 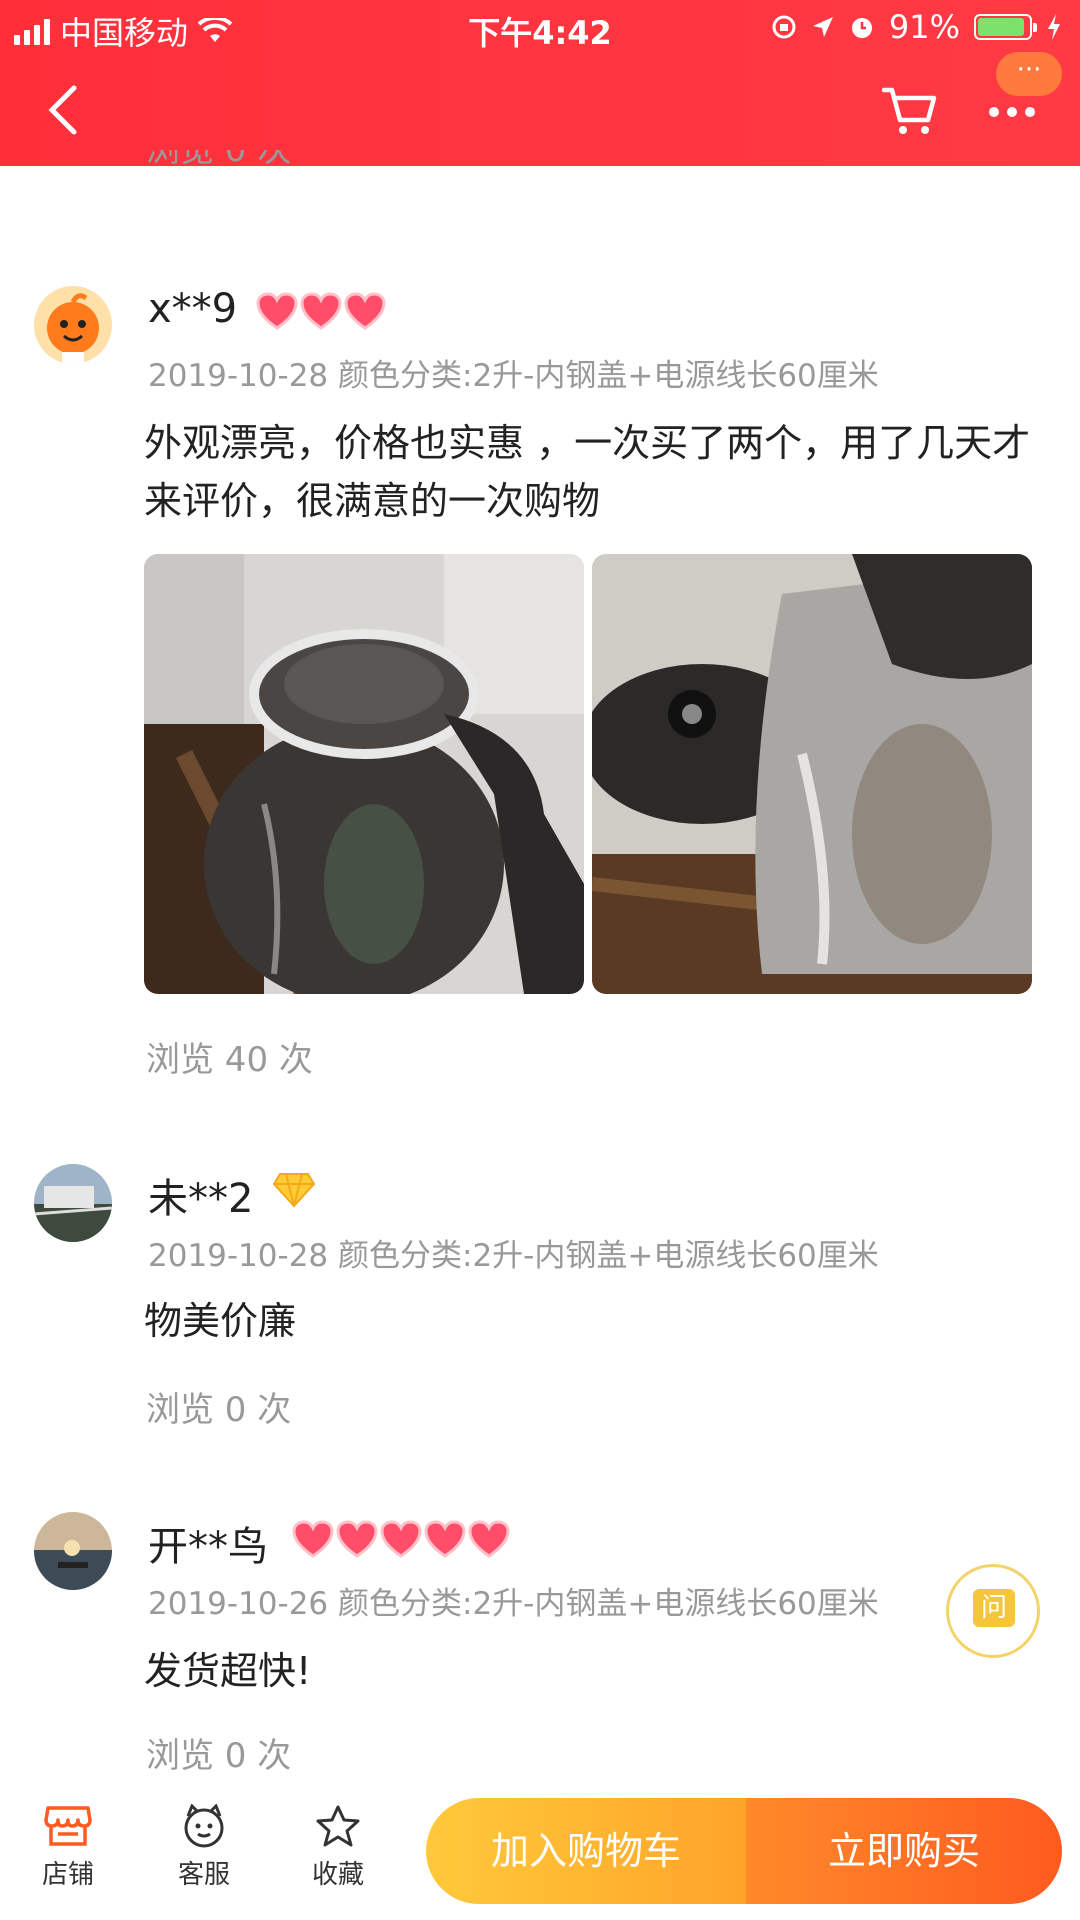 I want to click on bottom-action-bar: 店铺 客服 收藏 加入购物车 立即购买, so click(x=540, y=1850).